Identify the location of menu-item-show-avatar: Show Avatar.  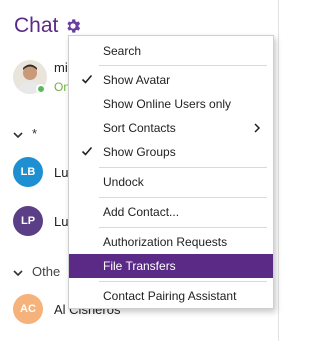
(171, 80).